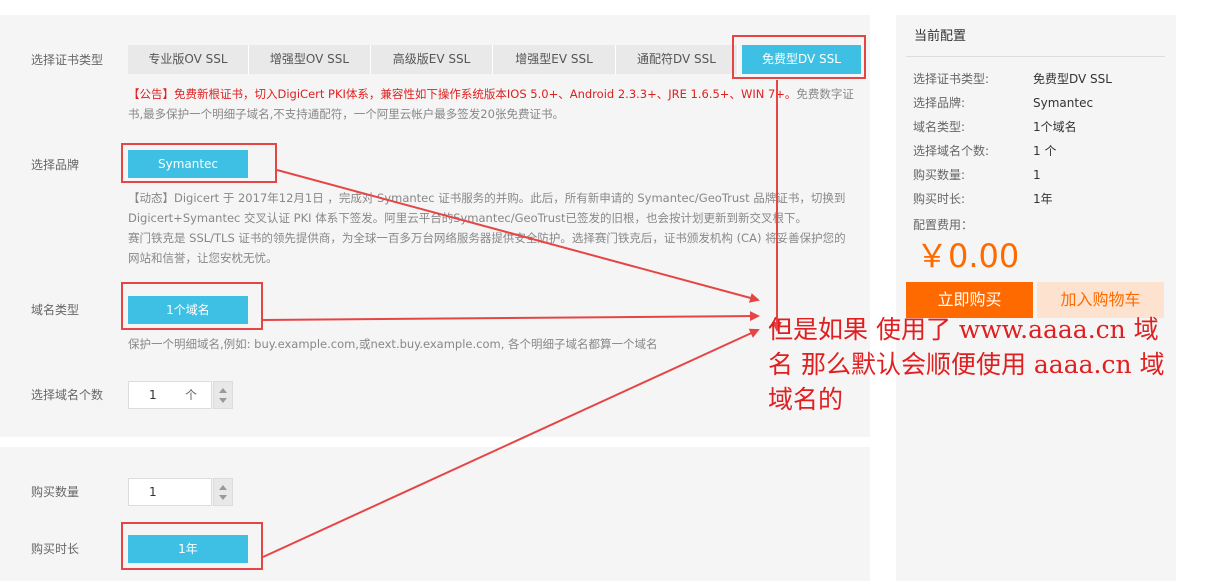 The width and height of the screenshot is (1205, 581). Describe the element at coordinates (943, 225) in the screenshot. I see `fee-label: 配置费用：` at that location.